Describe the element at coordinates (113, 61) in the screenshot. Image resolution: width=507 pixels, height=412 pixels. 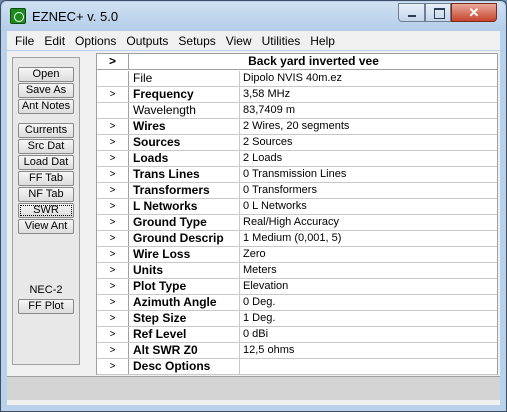
I see `title-expand-button: >` at that location.